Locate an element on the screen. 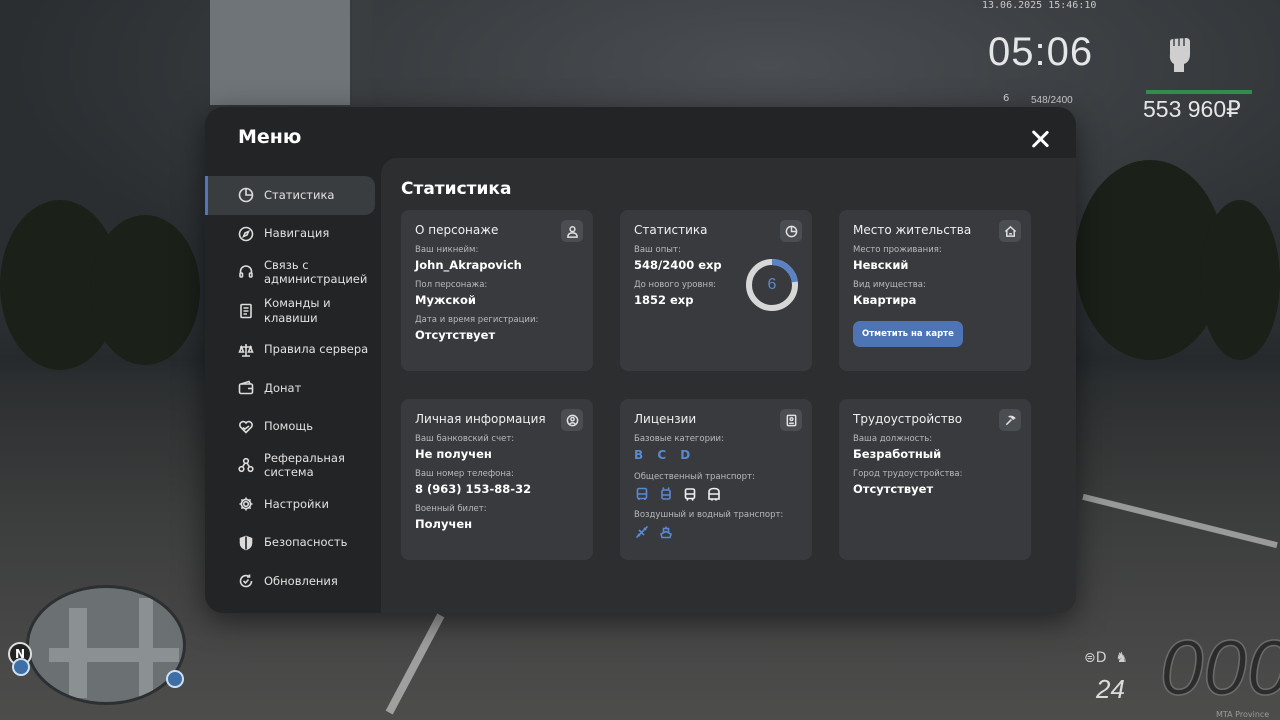 This screenshot has height=720, width=1280. sidebar-item-label: Помощь is located at coordinates (289, 426).